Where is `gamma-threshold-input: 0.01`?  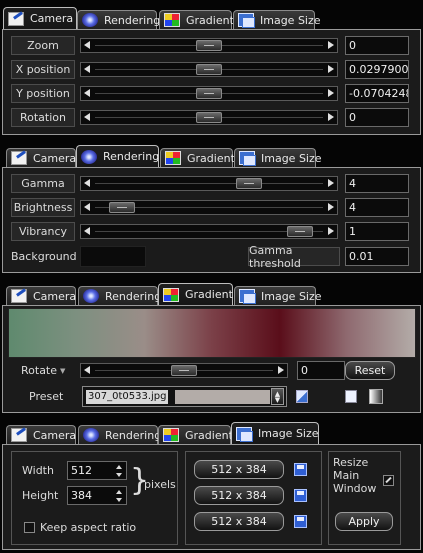
gamma-threshold-input: 0.01 is located at coordinates (377, 256).